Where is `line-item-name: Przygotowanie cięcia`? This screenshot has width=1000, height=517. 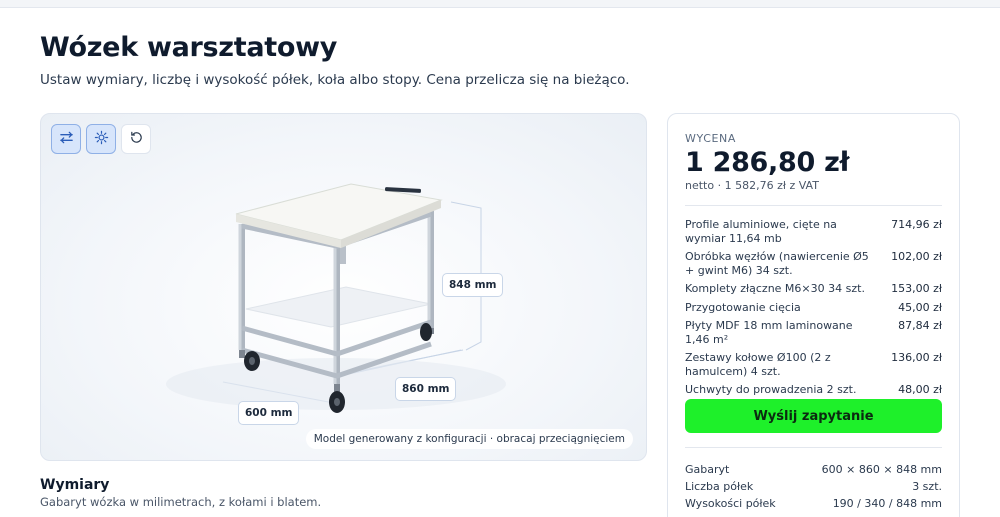
line-item-name: Przygotowanie cięcia is located at coordinates (743, 307).